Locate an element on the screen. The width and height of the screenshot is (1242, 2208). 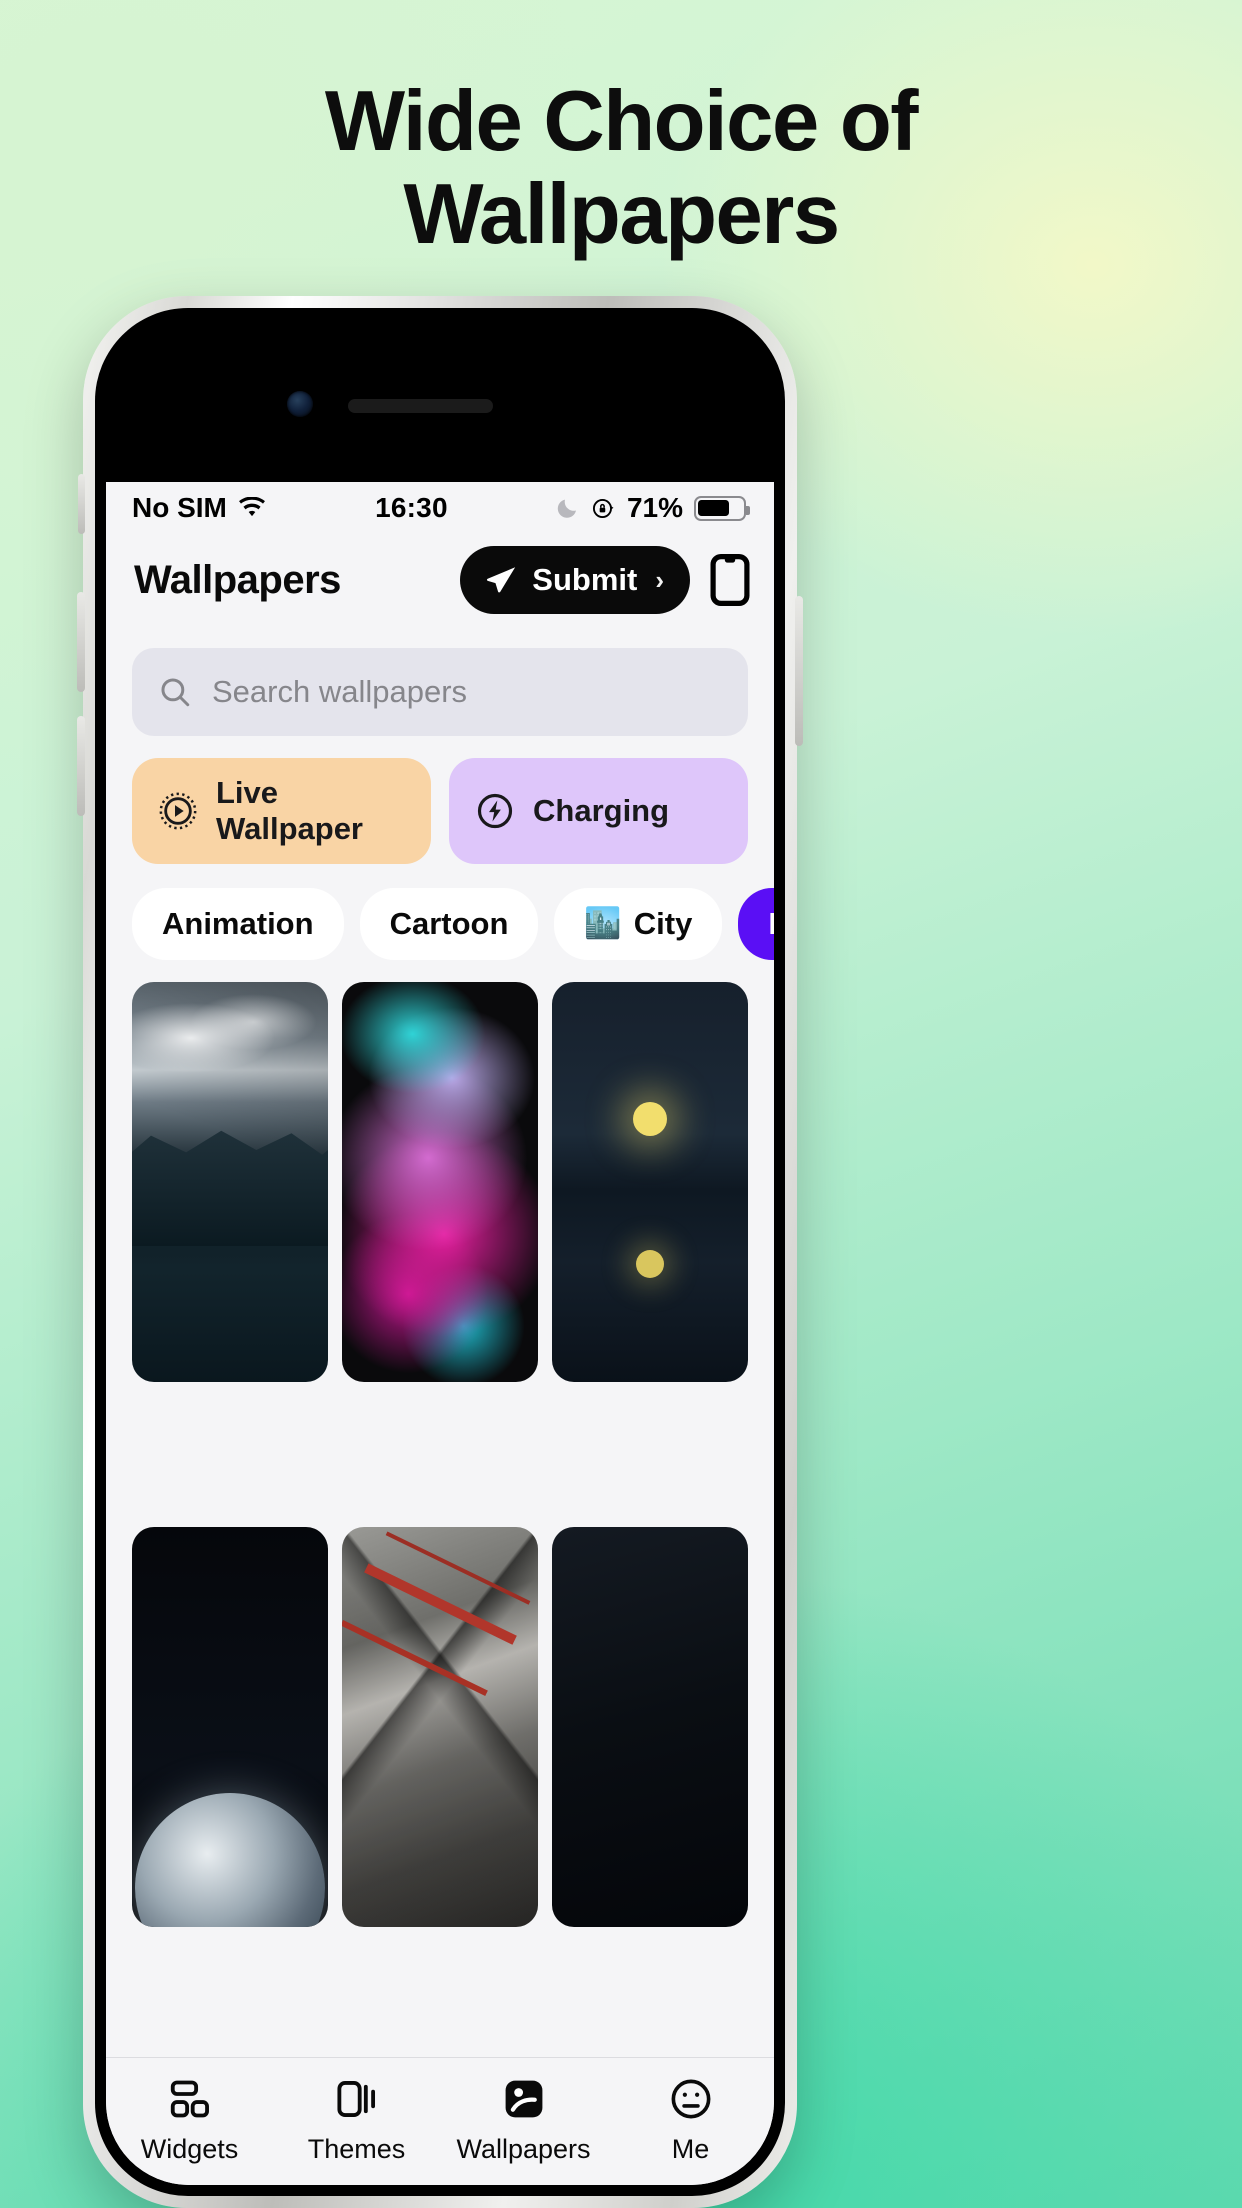
battery-icon is located at coordinates (722, 508).